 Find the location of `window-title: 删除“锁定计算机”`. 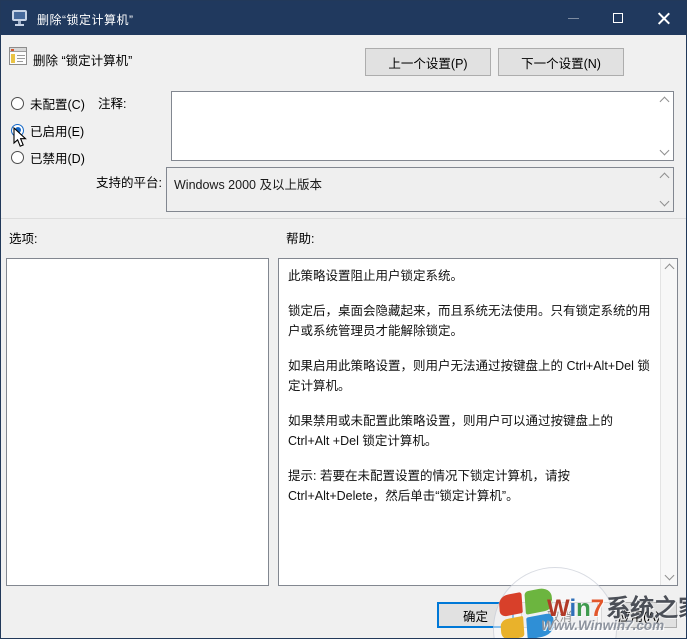

window-title: 删除“锁定计算机” is located at coordinates (85, 20).